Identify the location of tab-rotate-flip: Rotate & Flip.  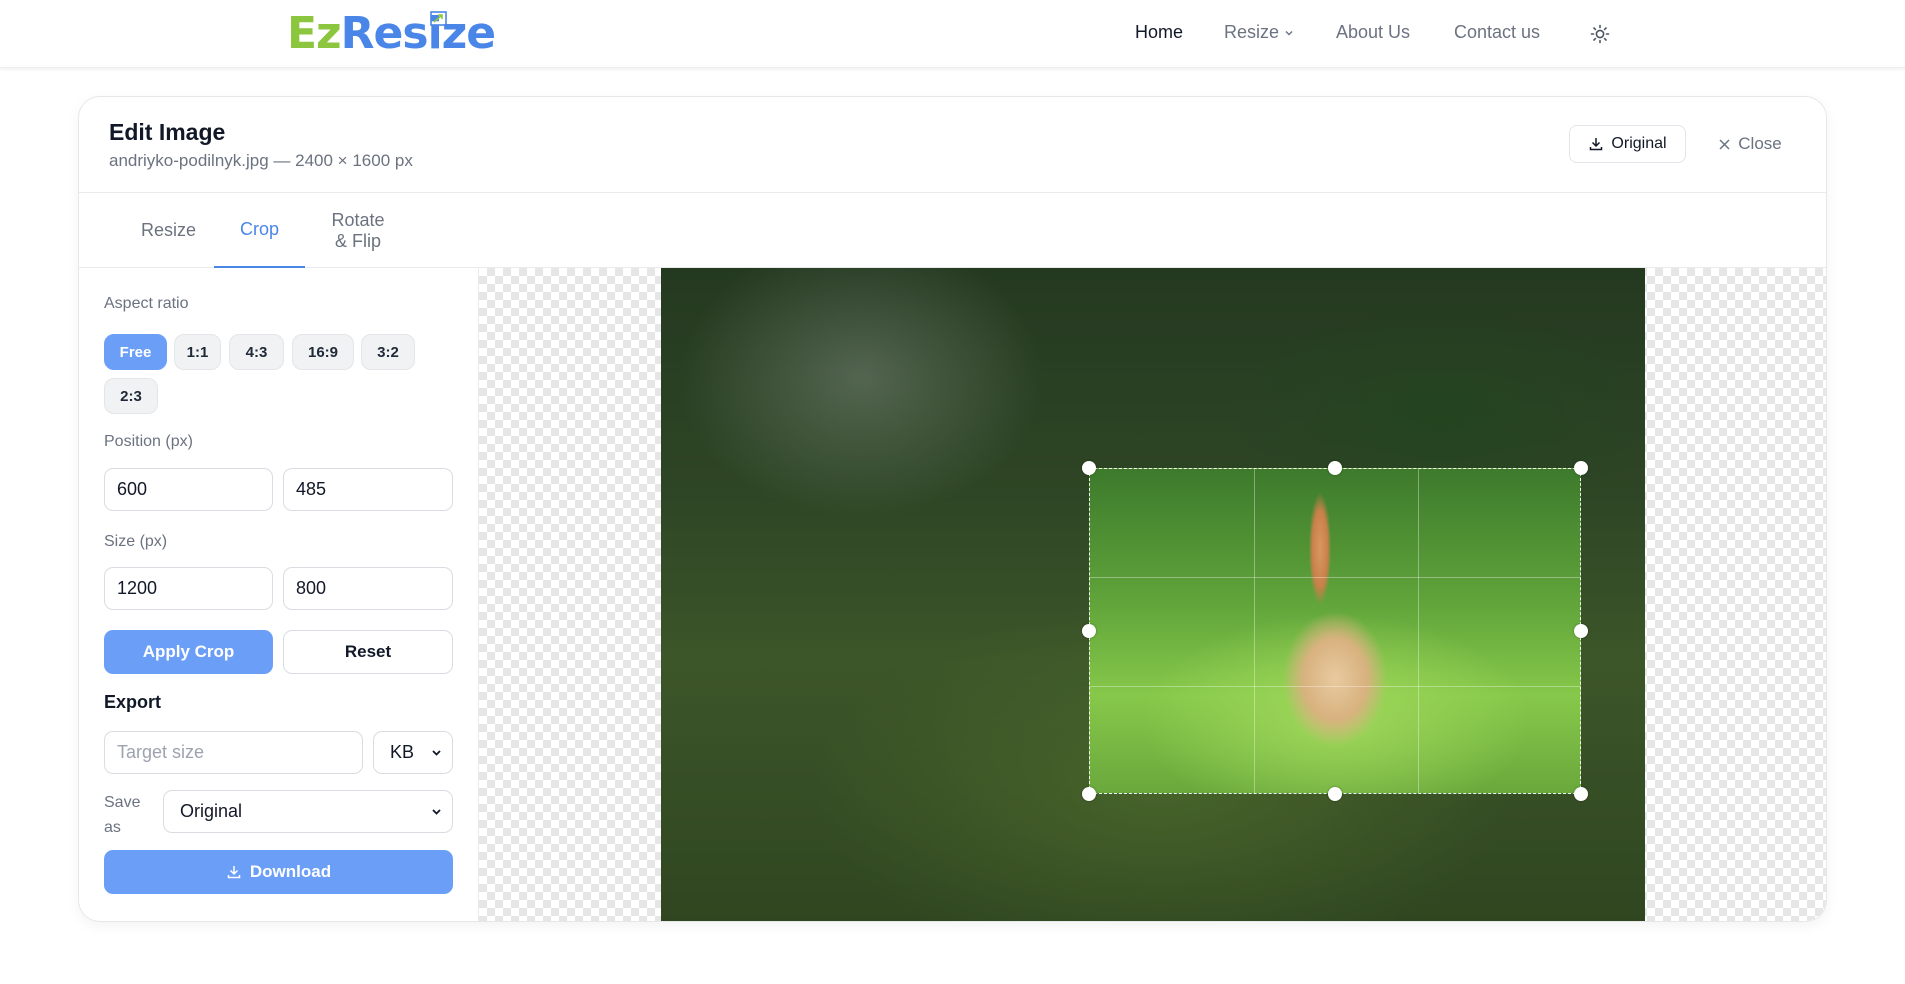
(358, 230).